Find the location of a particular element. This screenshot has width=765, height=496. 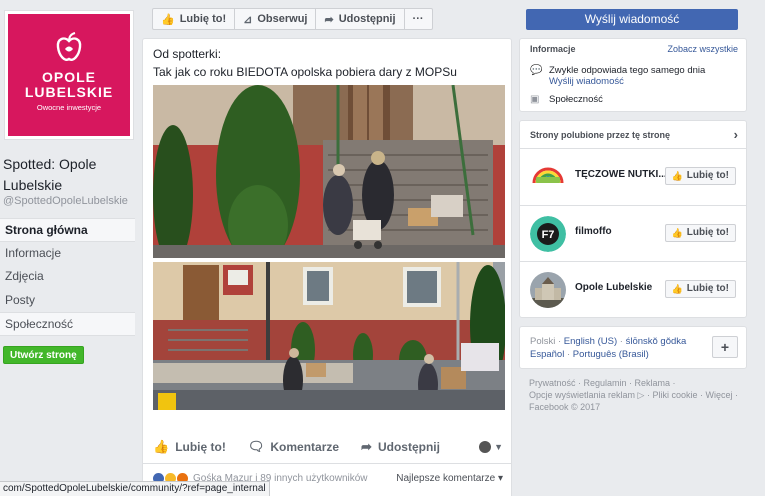

language-link-english: English (US) is located at coordinates (590, 341).